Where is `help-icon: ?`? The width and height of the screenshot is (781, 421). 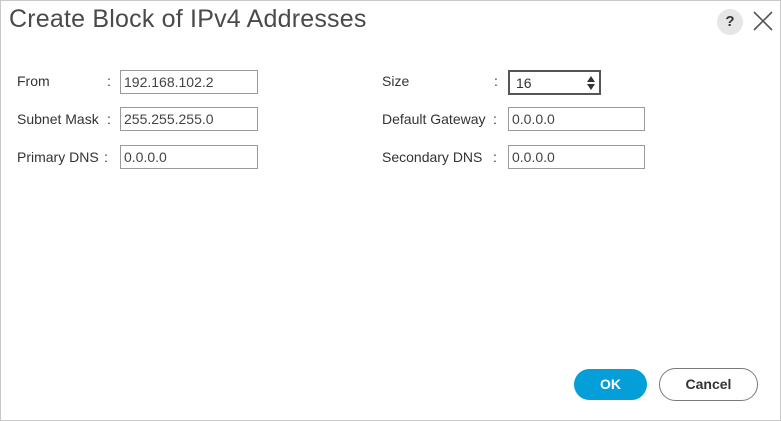 help-icon: ? is located at coordinates (730, 22).